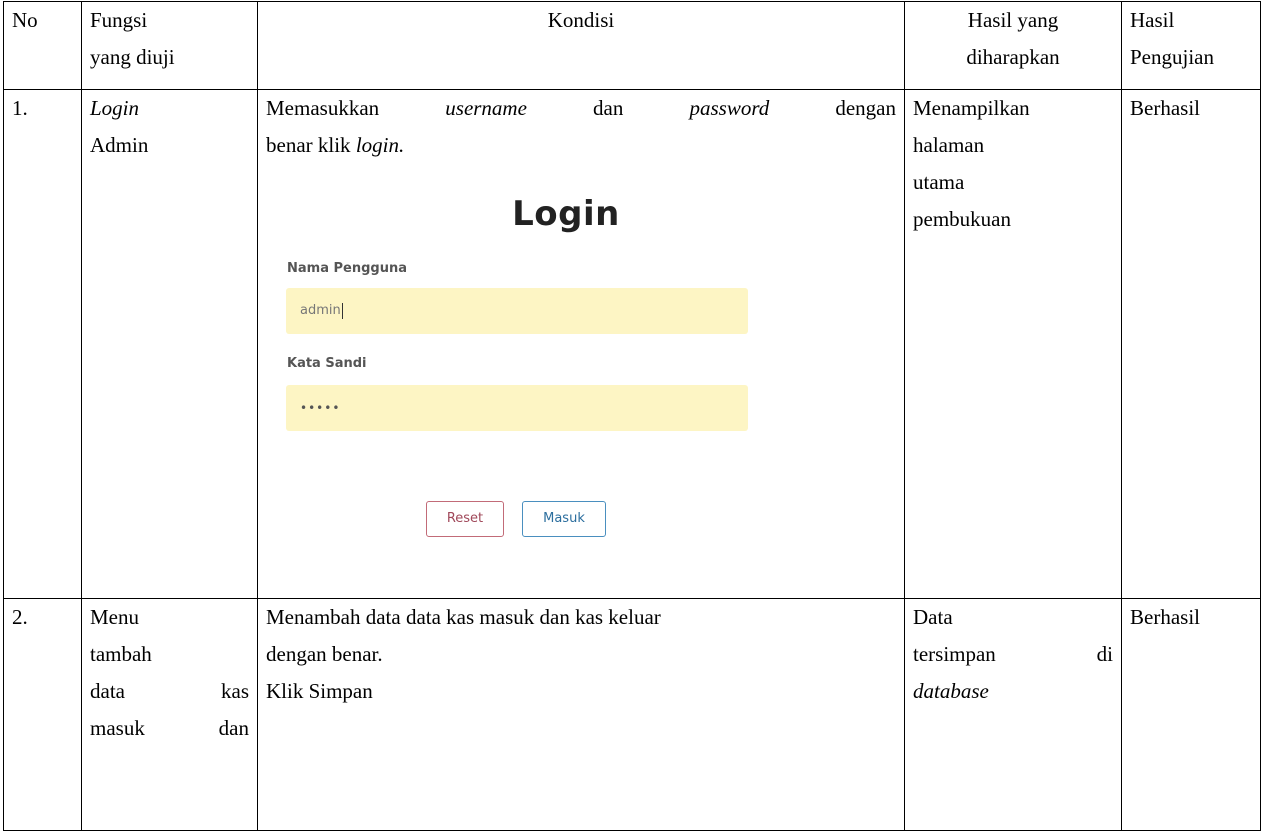 The image size is (1278, 831). Describe the element at coordinates (1191, 45) in the screenshot. I see `header-hasil-uji: Hasil Pengujian` at that location.